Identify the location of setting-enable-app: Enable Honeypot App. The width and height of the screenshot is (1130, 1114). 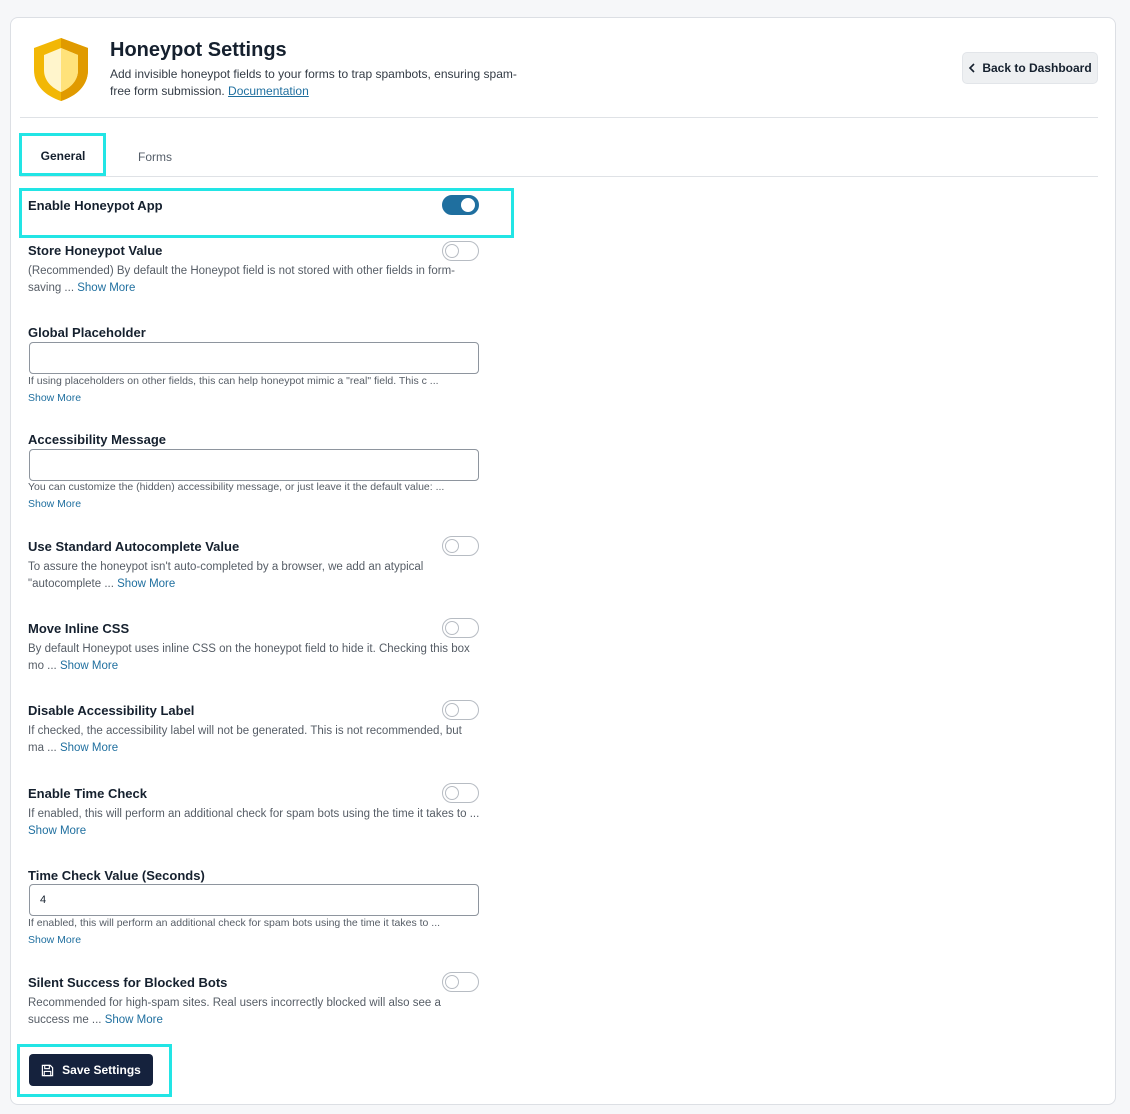
(254, 206).